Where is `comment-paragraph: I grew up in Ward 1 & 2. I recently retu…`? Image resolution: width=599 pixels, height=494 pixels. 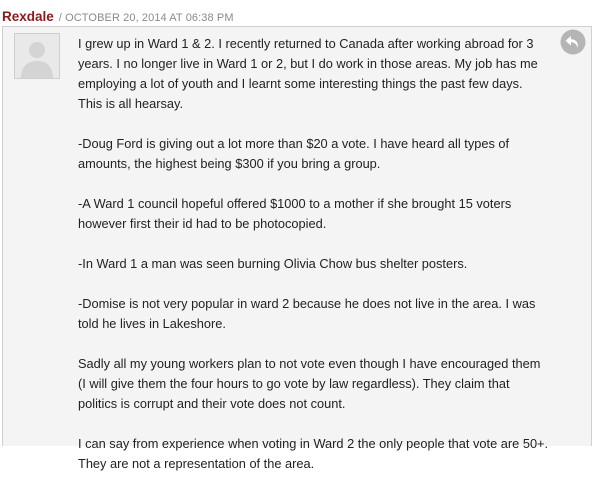
comment-paragraph: I grew up in Ward 1 & 2. I recently retu… is located at coordinates (308, 73).